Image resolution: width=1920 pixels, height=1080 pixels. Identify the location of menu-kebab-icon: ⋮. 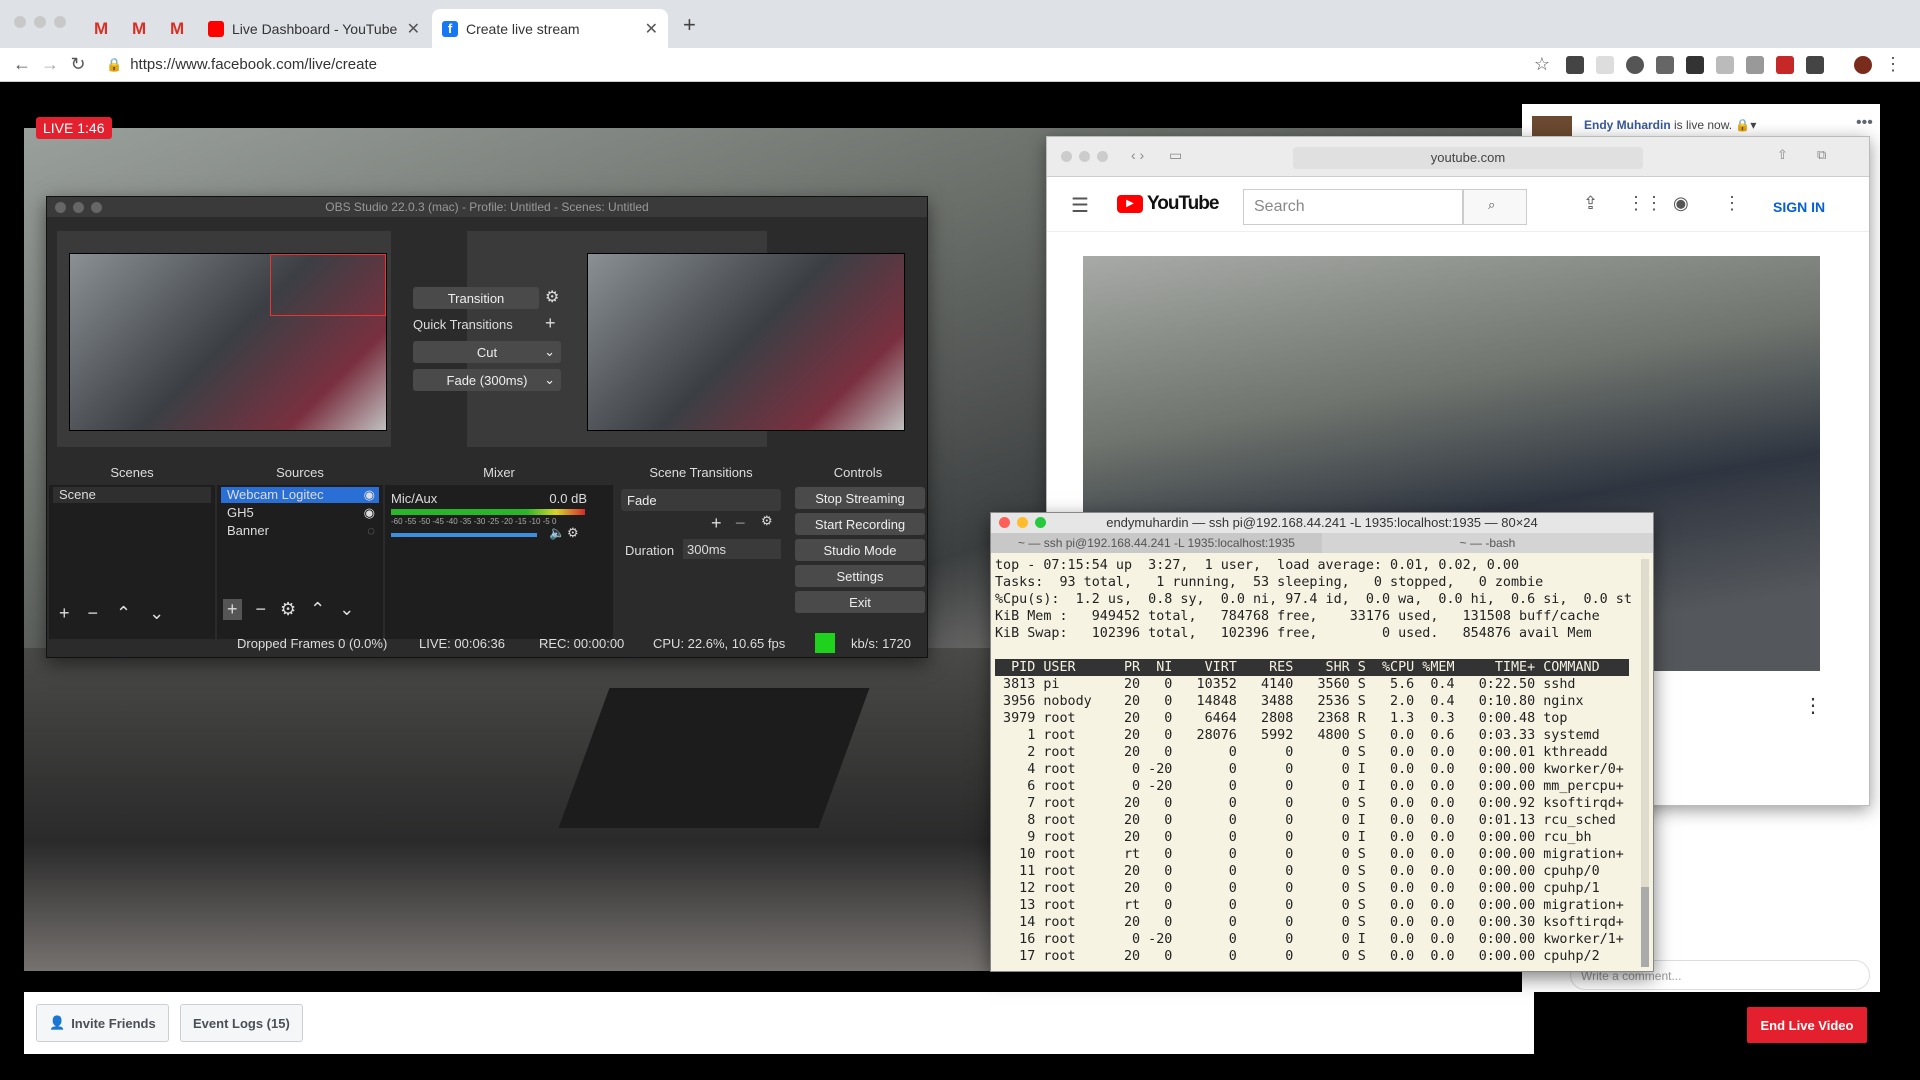
(1893, 64).